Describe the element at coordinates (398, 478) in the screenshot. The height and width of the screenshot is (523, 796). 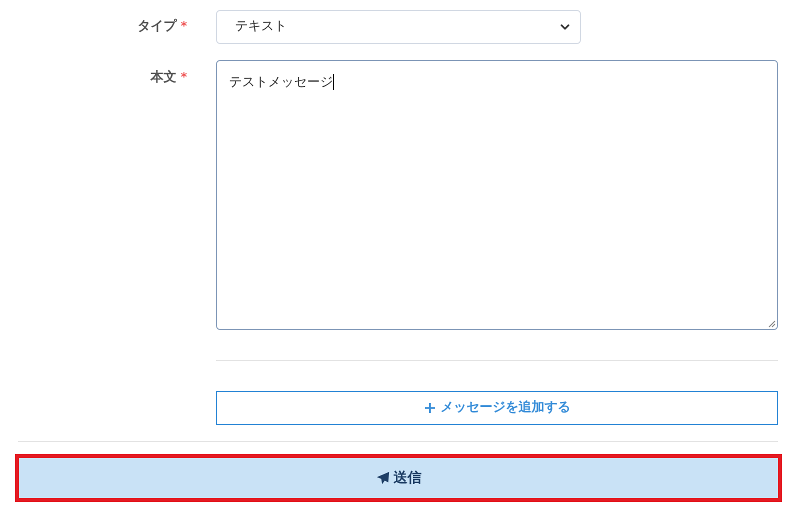
I see `send-button: 送信` at that location.